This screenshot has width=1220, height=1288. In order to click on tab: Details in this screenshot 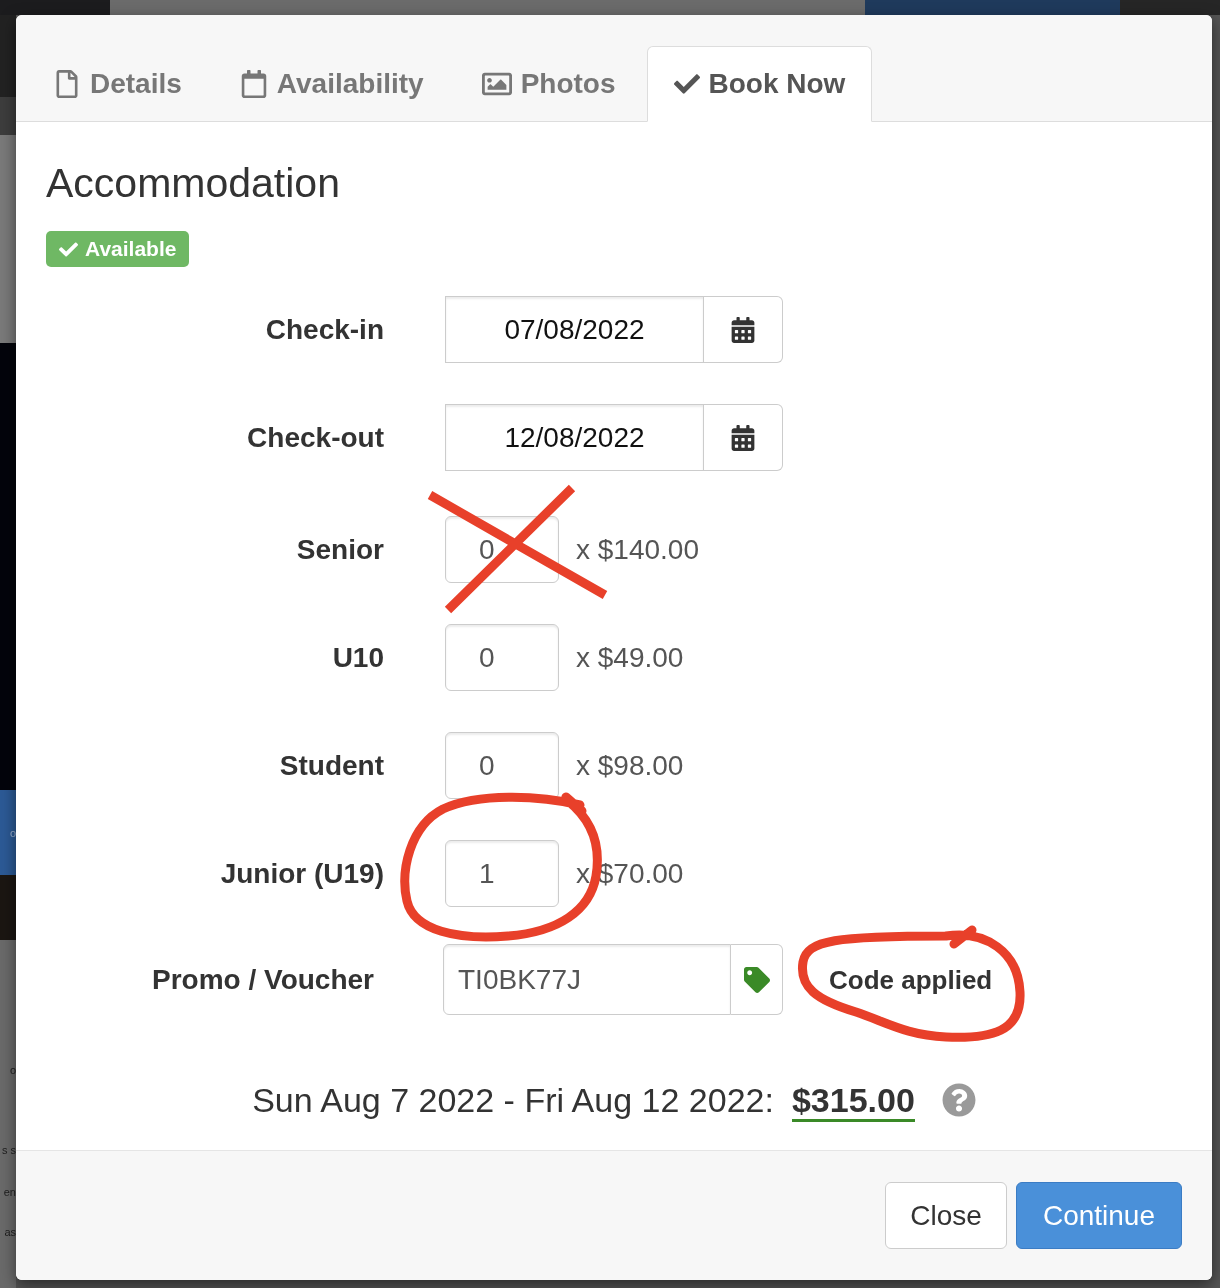, I will do `click(117, 84)`.